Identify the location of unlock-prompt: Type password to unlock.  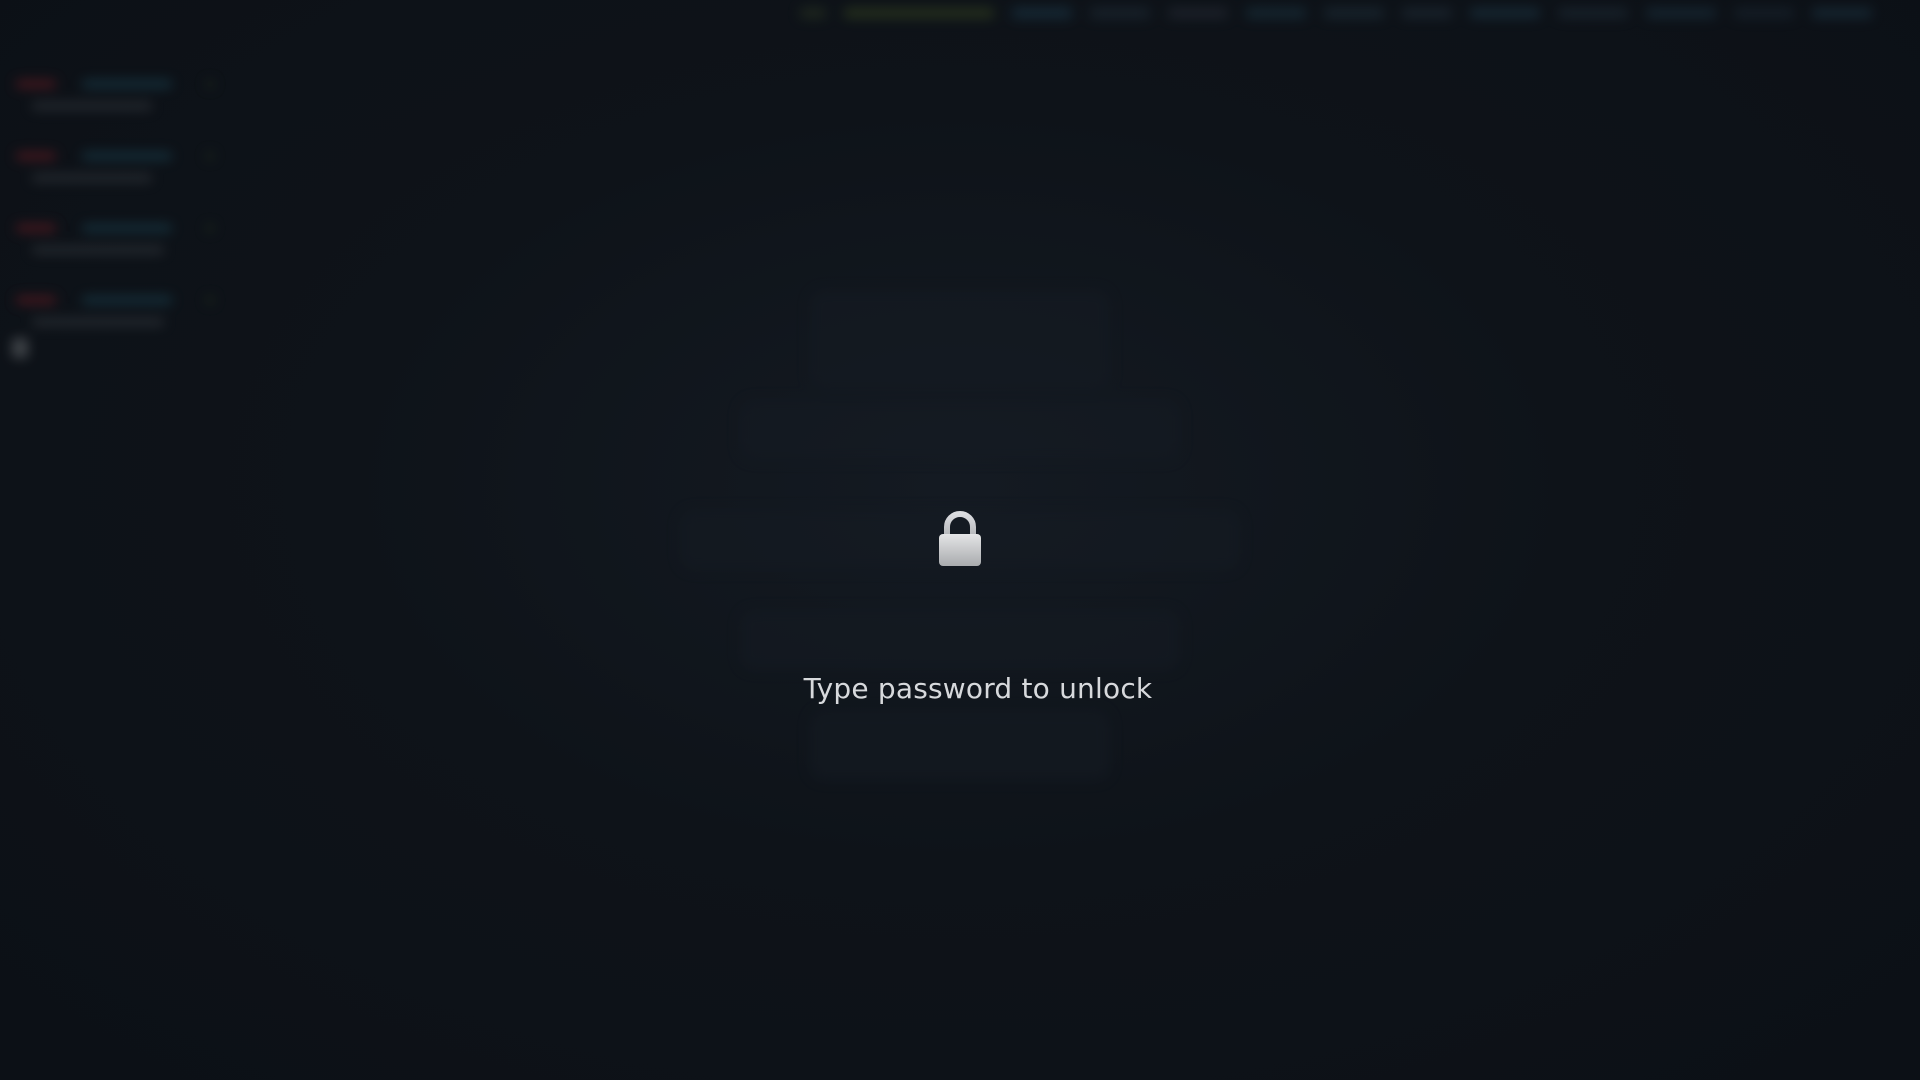
(978, 688).